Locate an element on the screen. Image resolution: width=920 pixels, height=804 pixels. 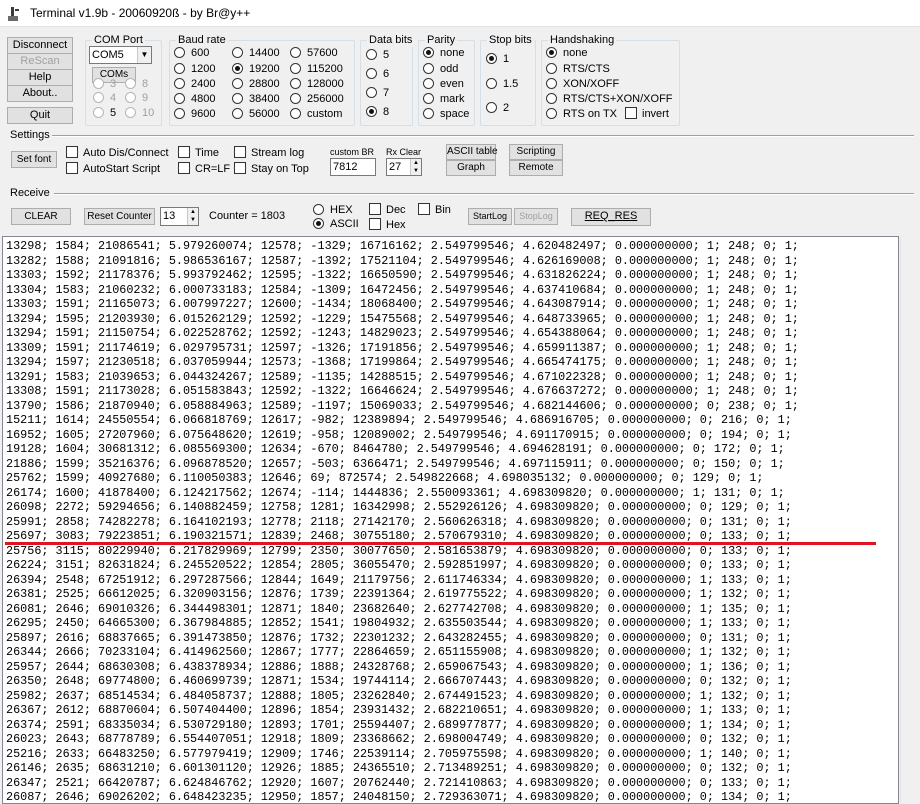
baud-4800-radio: 4800 is located at coordinates (194, 99).